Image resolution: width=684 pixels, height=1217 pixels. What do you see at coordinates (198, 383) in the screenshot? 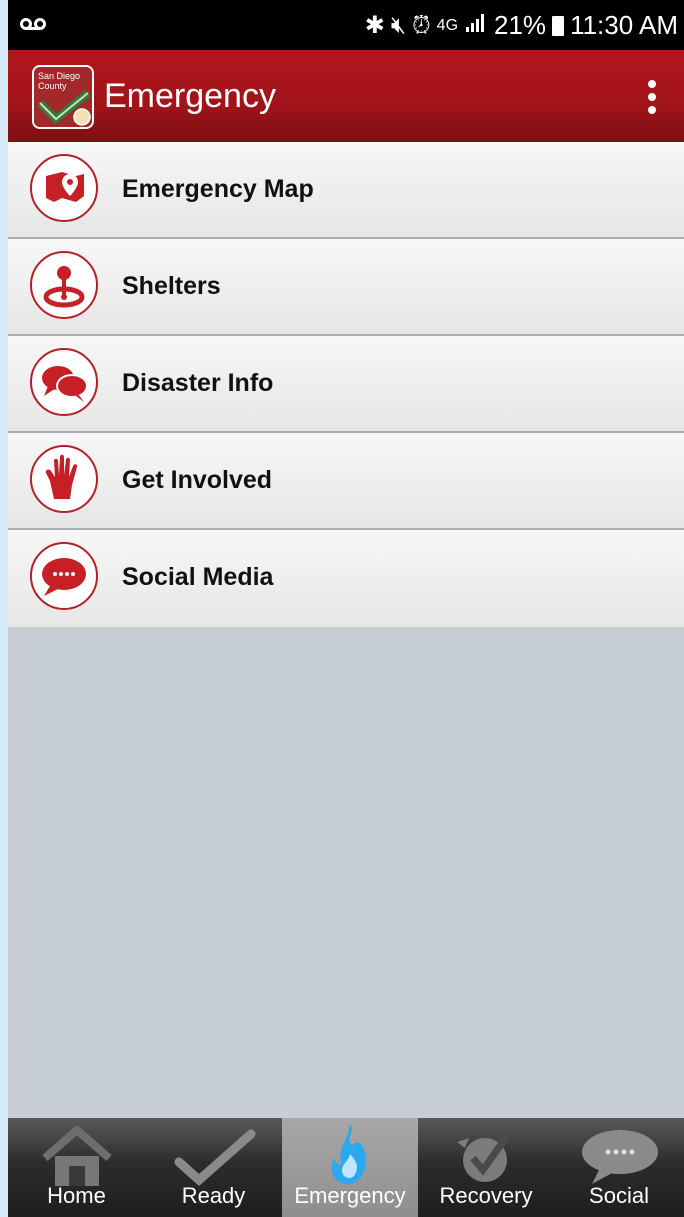
I see `menu-item-label: Disaster Info` at bounding box center [198, 383].